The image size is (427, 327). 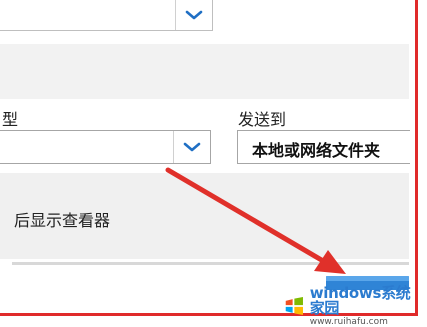 I want to click on red-arrow-annotation, so click(x=255, y=220).